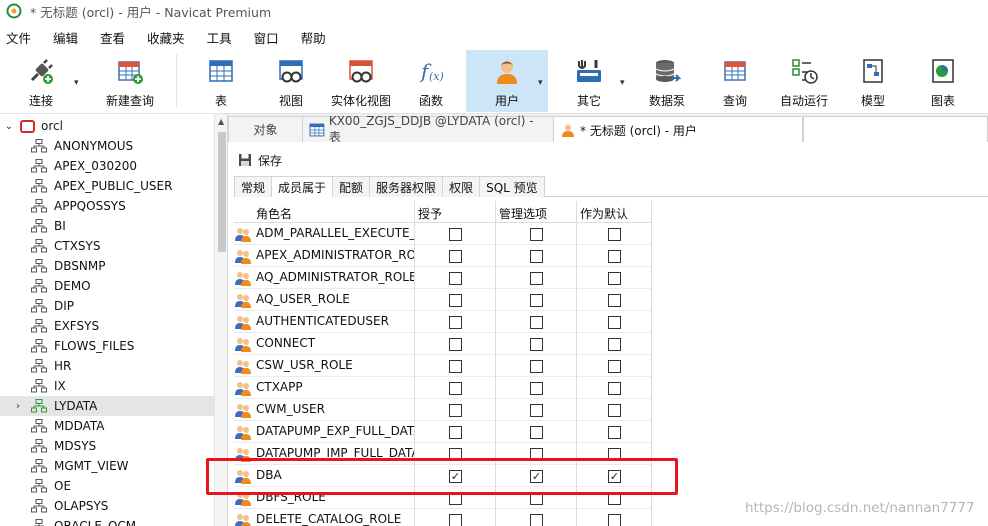  What do you see at coordinates (443, 300) in the screenshot?
I see `table-row: AQ_USER_ROLE` at bounding box center [443, 300].